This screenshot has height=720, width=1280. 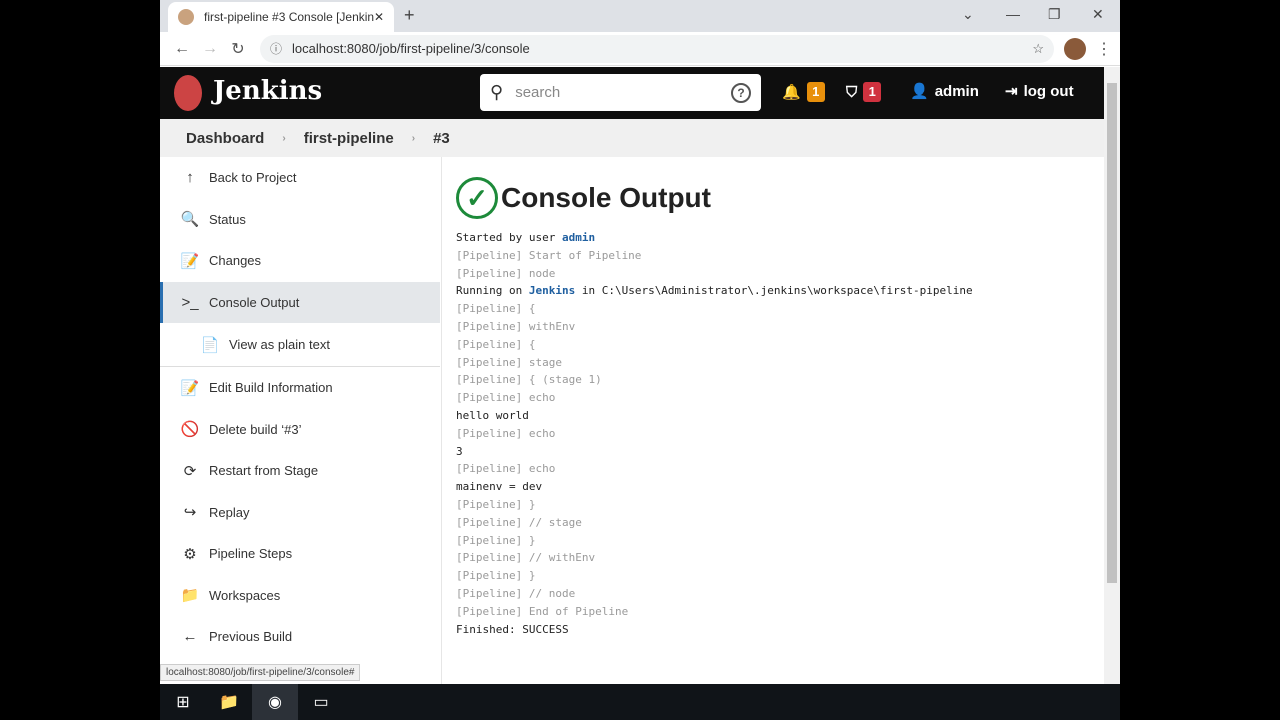 I want to click on console-line: [Pipeline] End of Pipeline, so click(x=780, y=612).